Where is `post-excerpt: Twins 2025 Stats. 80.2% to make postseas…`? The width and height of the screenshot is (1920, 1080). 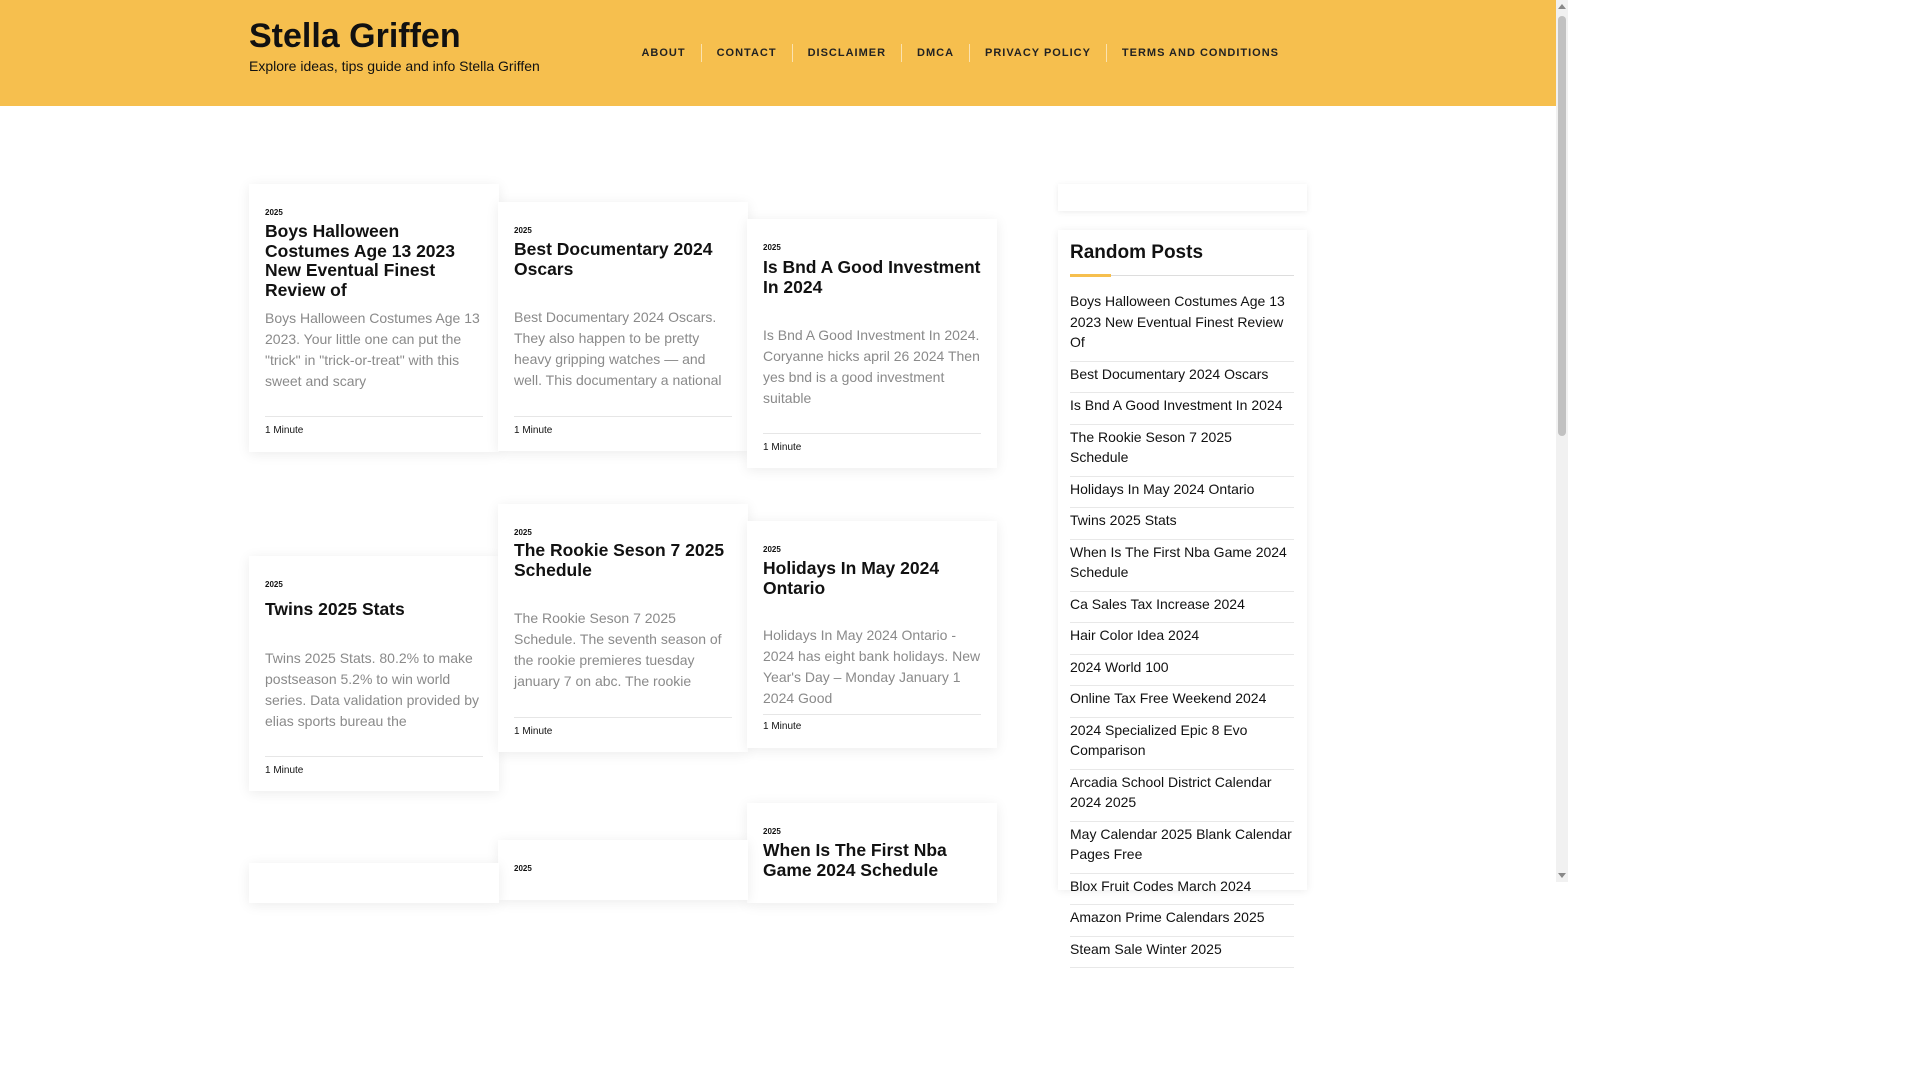 post-excerpt: Twins 2025 Stats. 80.2% to make postseas… is located at coordinates (372, 689).